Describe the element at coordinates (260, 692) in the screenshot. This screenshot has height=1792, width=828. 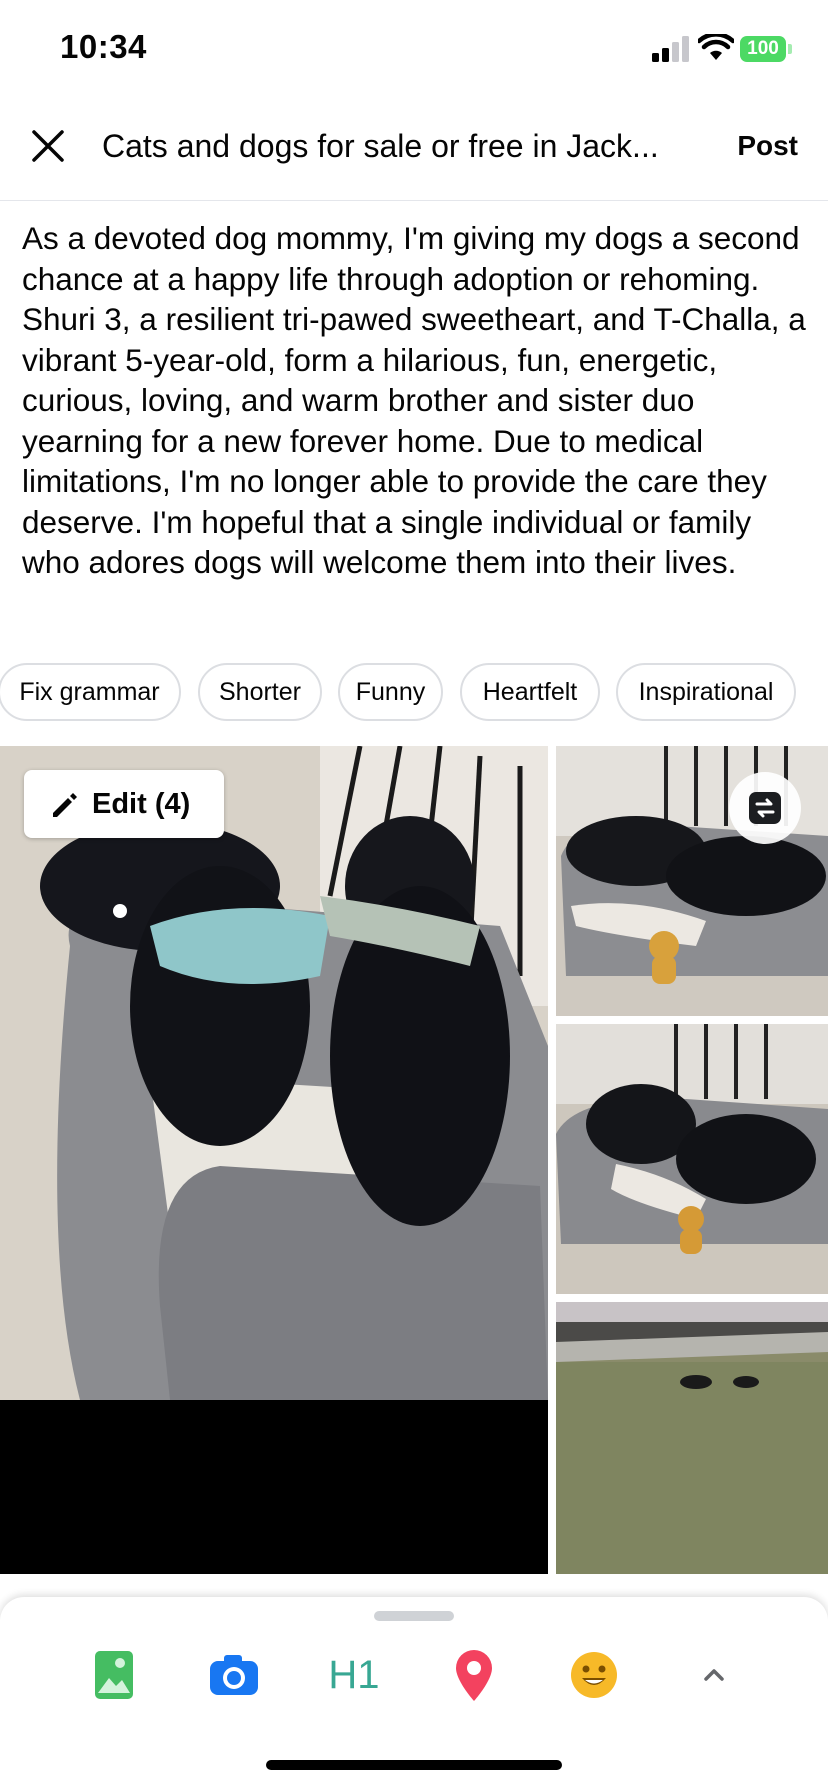
I see `chip-shorter: Shorter` at that location.